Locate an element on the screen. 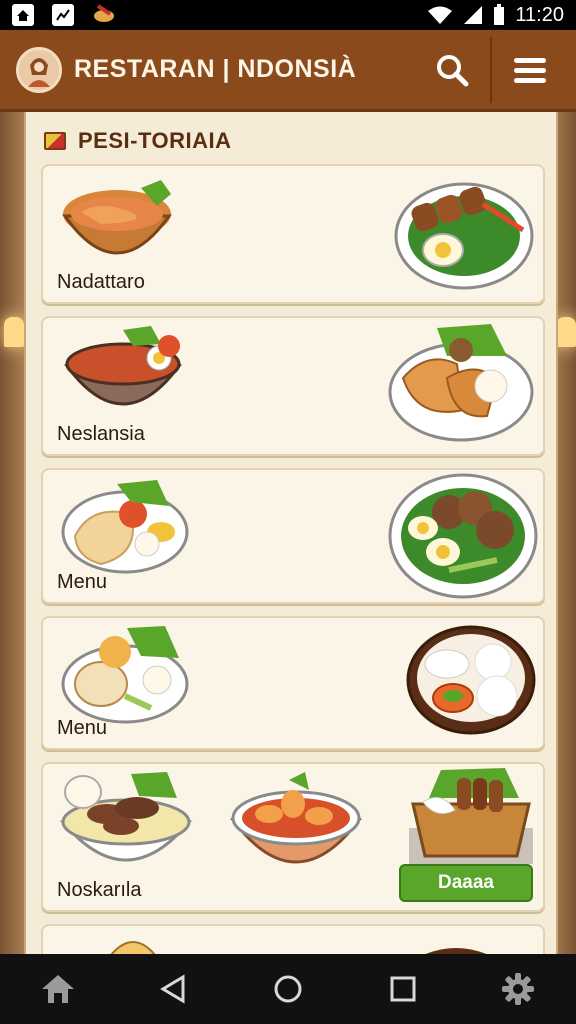  search-button is located at coordinates (452, 70).